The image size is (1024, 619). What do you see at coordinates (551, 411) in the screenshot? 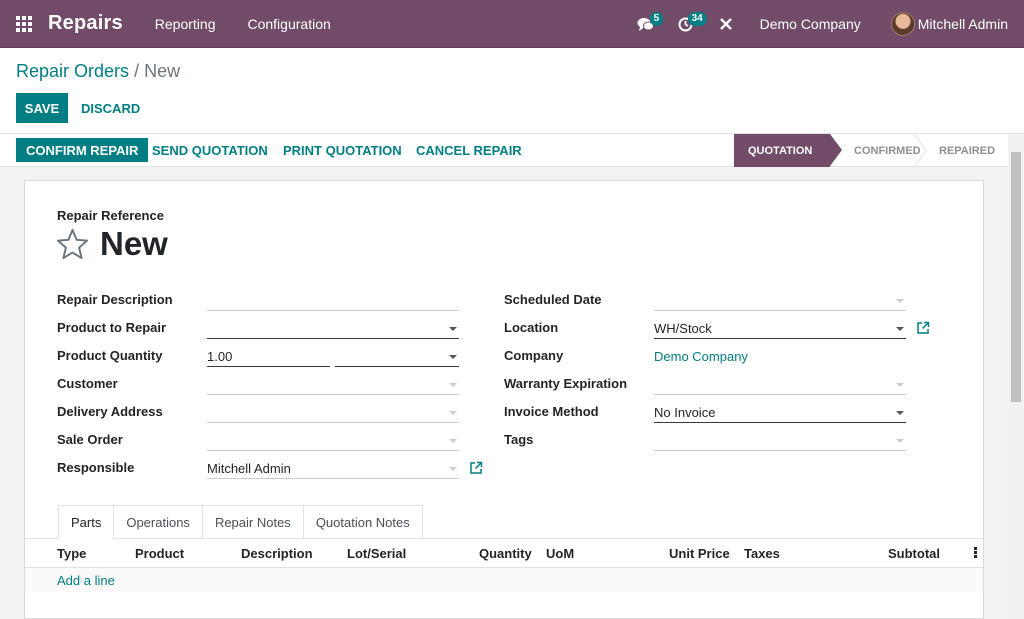
I see `invoice-method-label: Invoice Method` at bounding box center [551, 411].